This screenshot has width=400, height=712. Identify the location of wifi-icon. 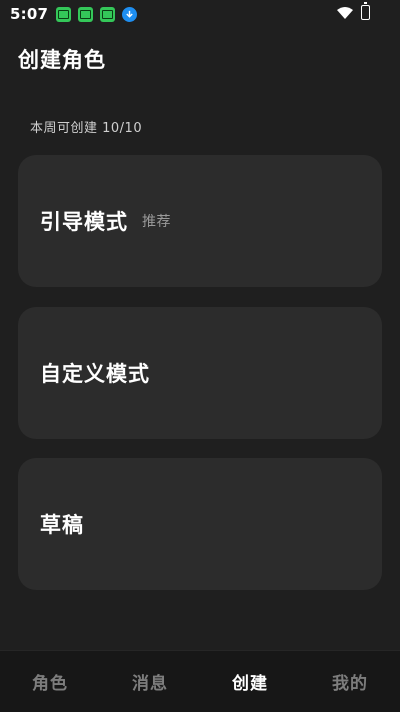
(345, 12).